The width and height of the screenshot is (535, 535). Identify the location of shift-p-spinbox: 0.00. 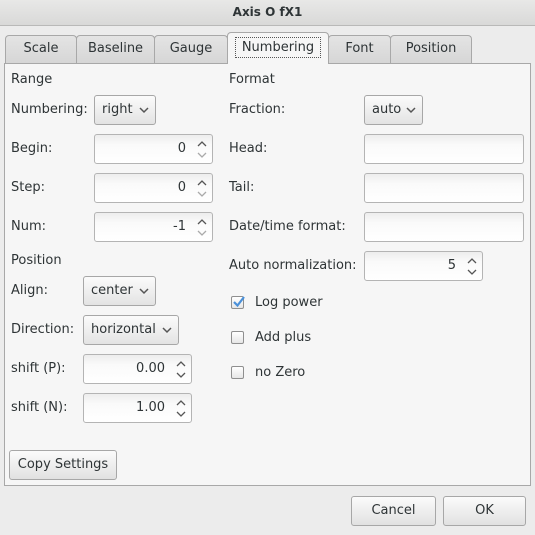
(137, 369).